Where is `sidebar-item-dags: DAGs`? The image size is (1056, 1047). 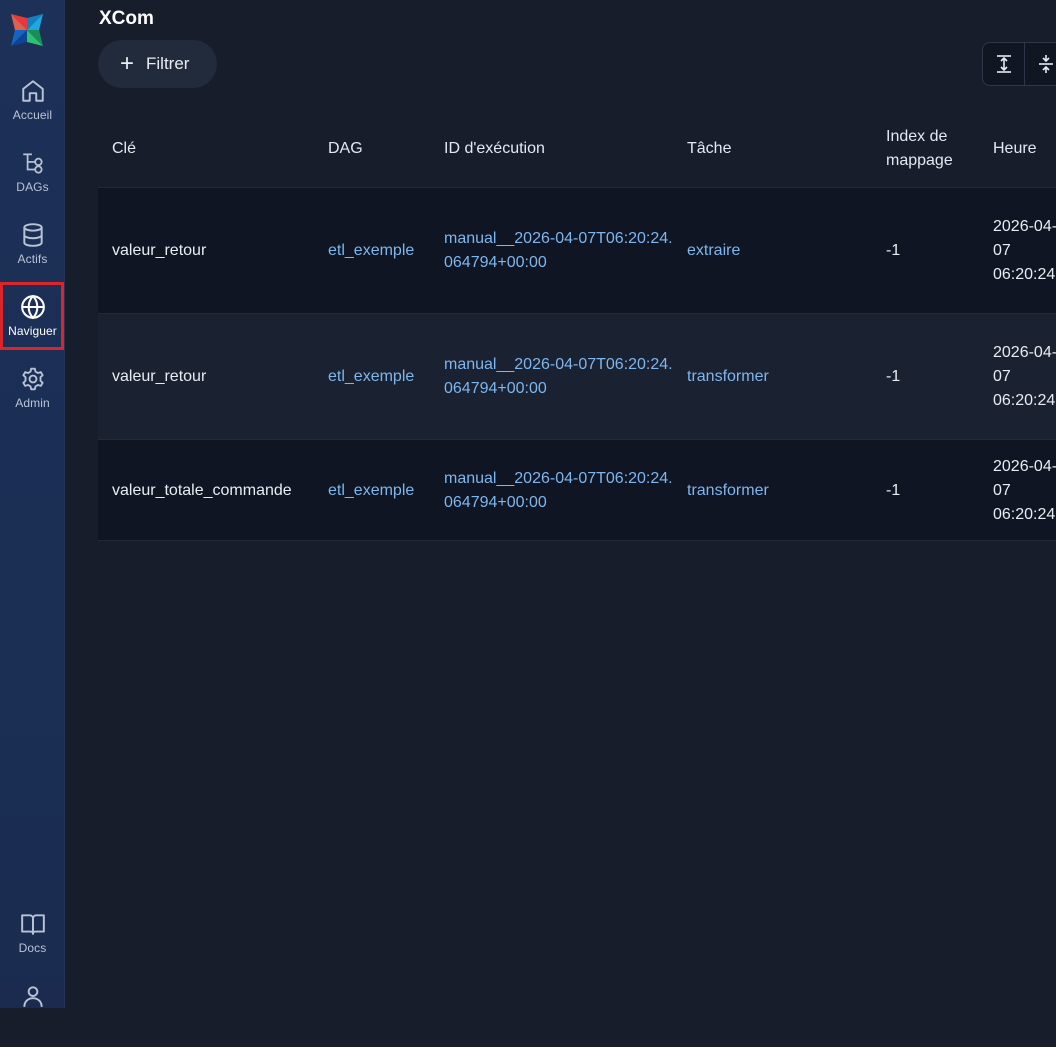 sidebar-item-dags: DAGs is located at coordinates (32, 182).